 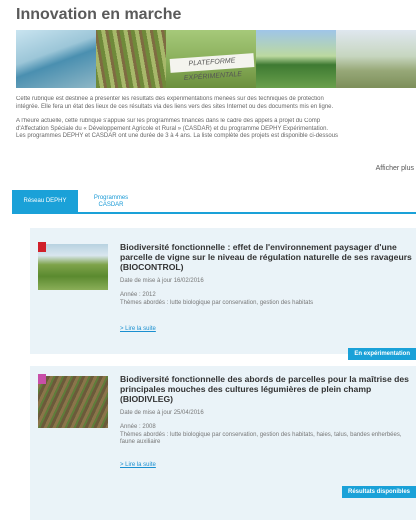 I want to click on tabs-underline, so click(x=214, y=213).